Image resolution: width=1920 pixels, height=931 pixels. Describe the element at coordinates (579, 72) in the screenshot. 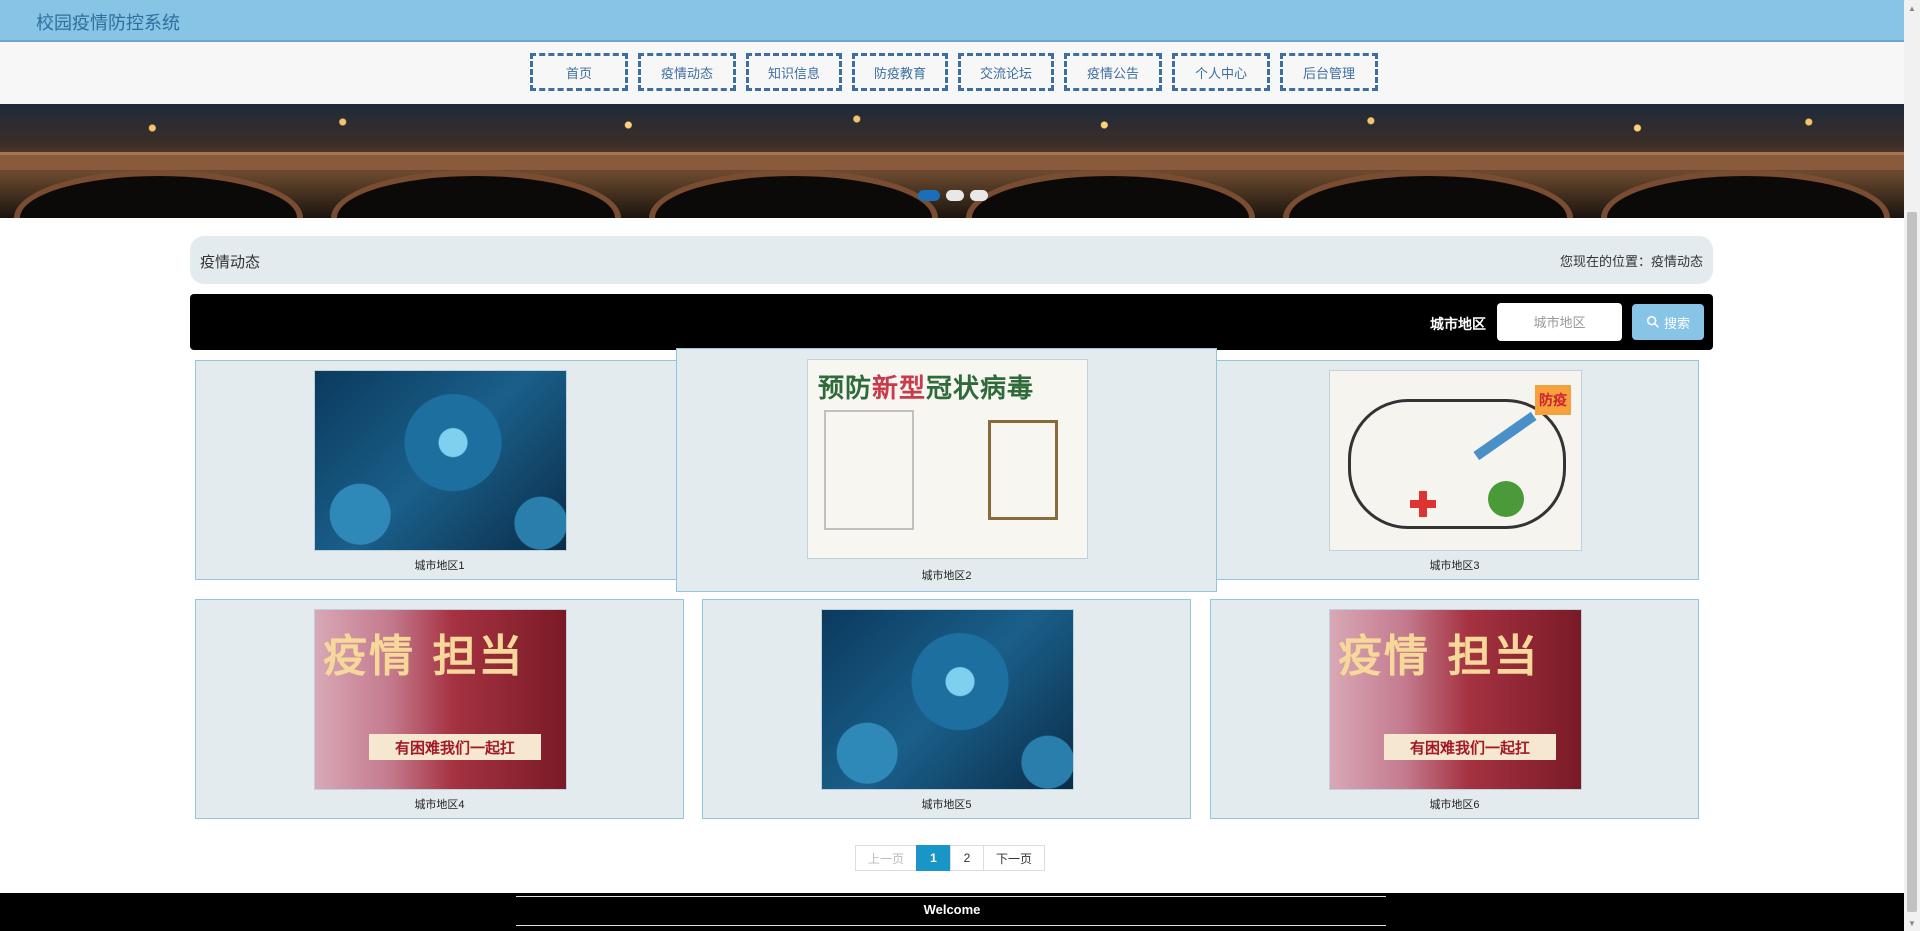

I see `nav-item-home: 首页` at that location.